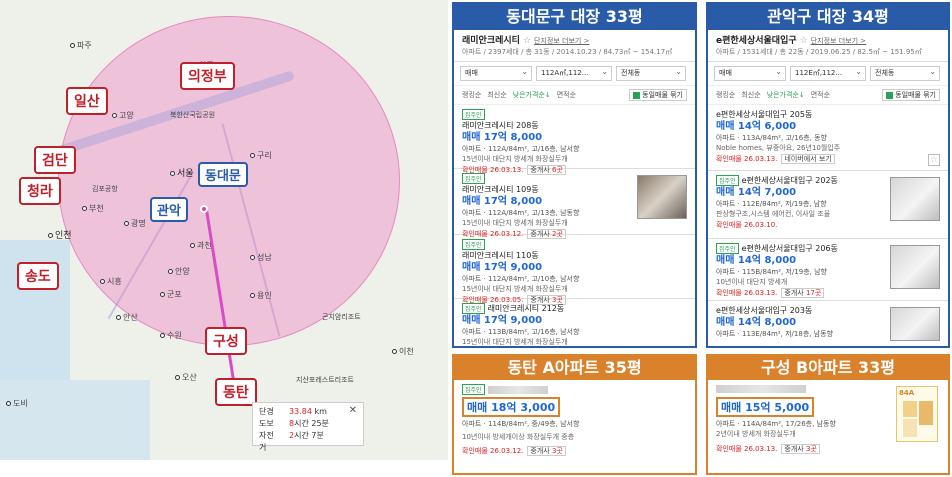 Image resolution: width=952 pixels, height=477 pixels. What do you see at coordinates (123, 115) in the screenshot?
I see `town-label: 고양` at bounding box center [123, 115].